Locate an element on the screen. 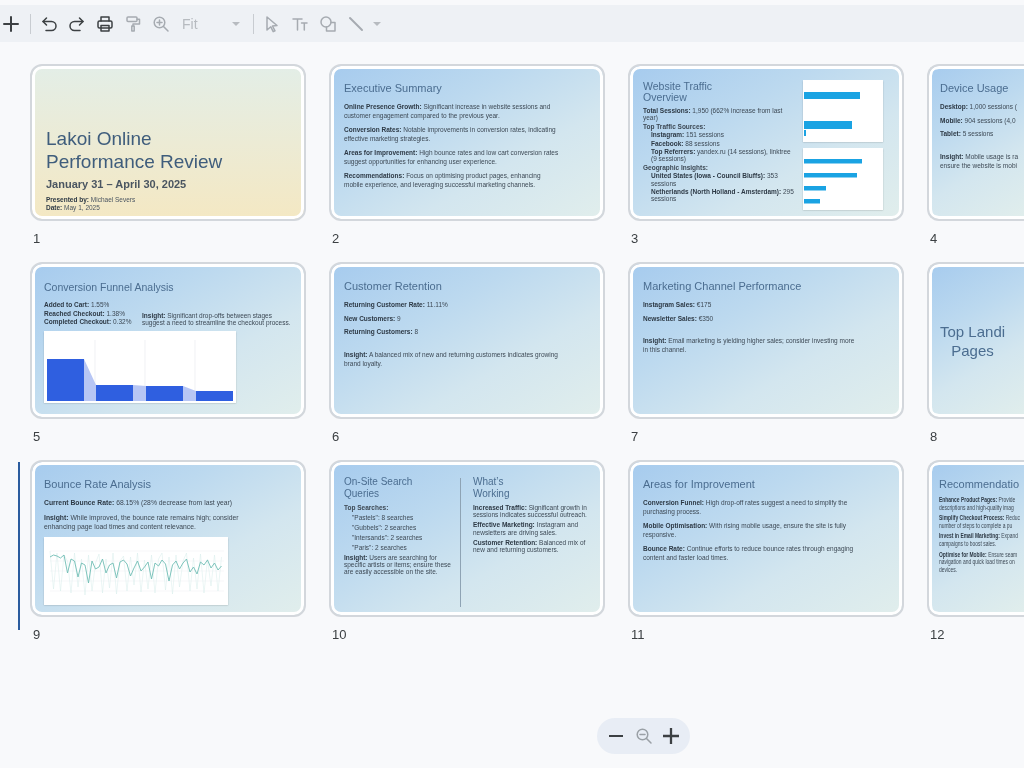  redo-icon is located at coordinates (77, 23).